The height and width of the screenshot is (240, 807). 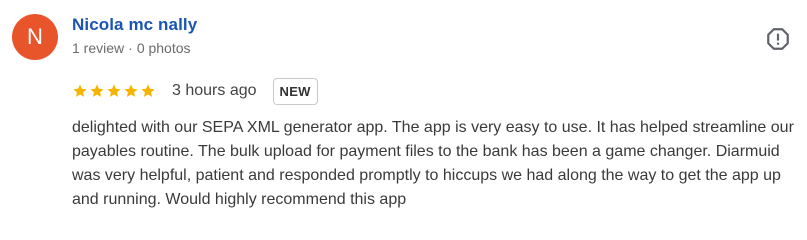 What do you see at coordinates (98, 48) in the screenshot?
I see `review-count: 1 review` at bounding box center [98, 48].